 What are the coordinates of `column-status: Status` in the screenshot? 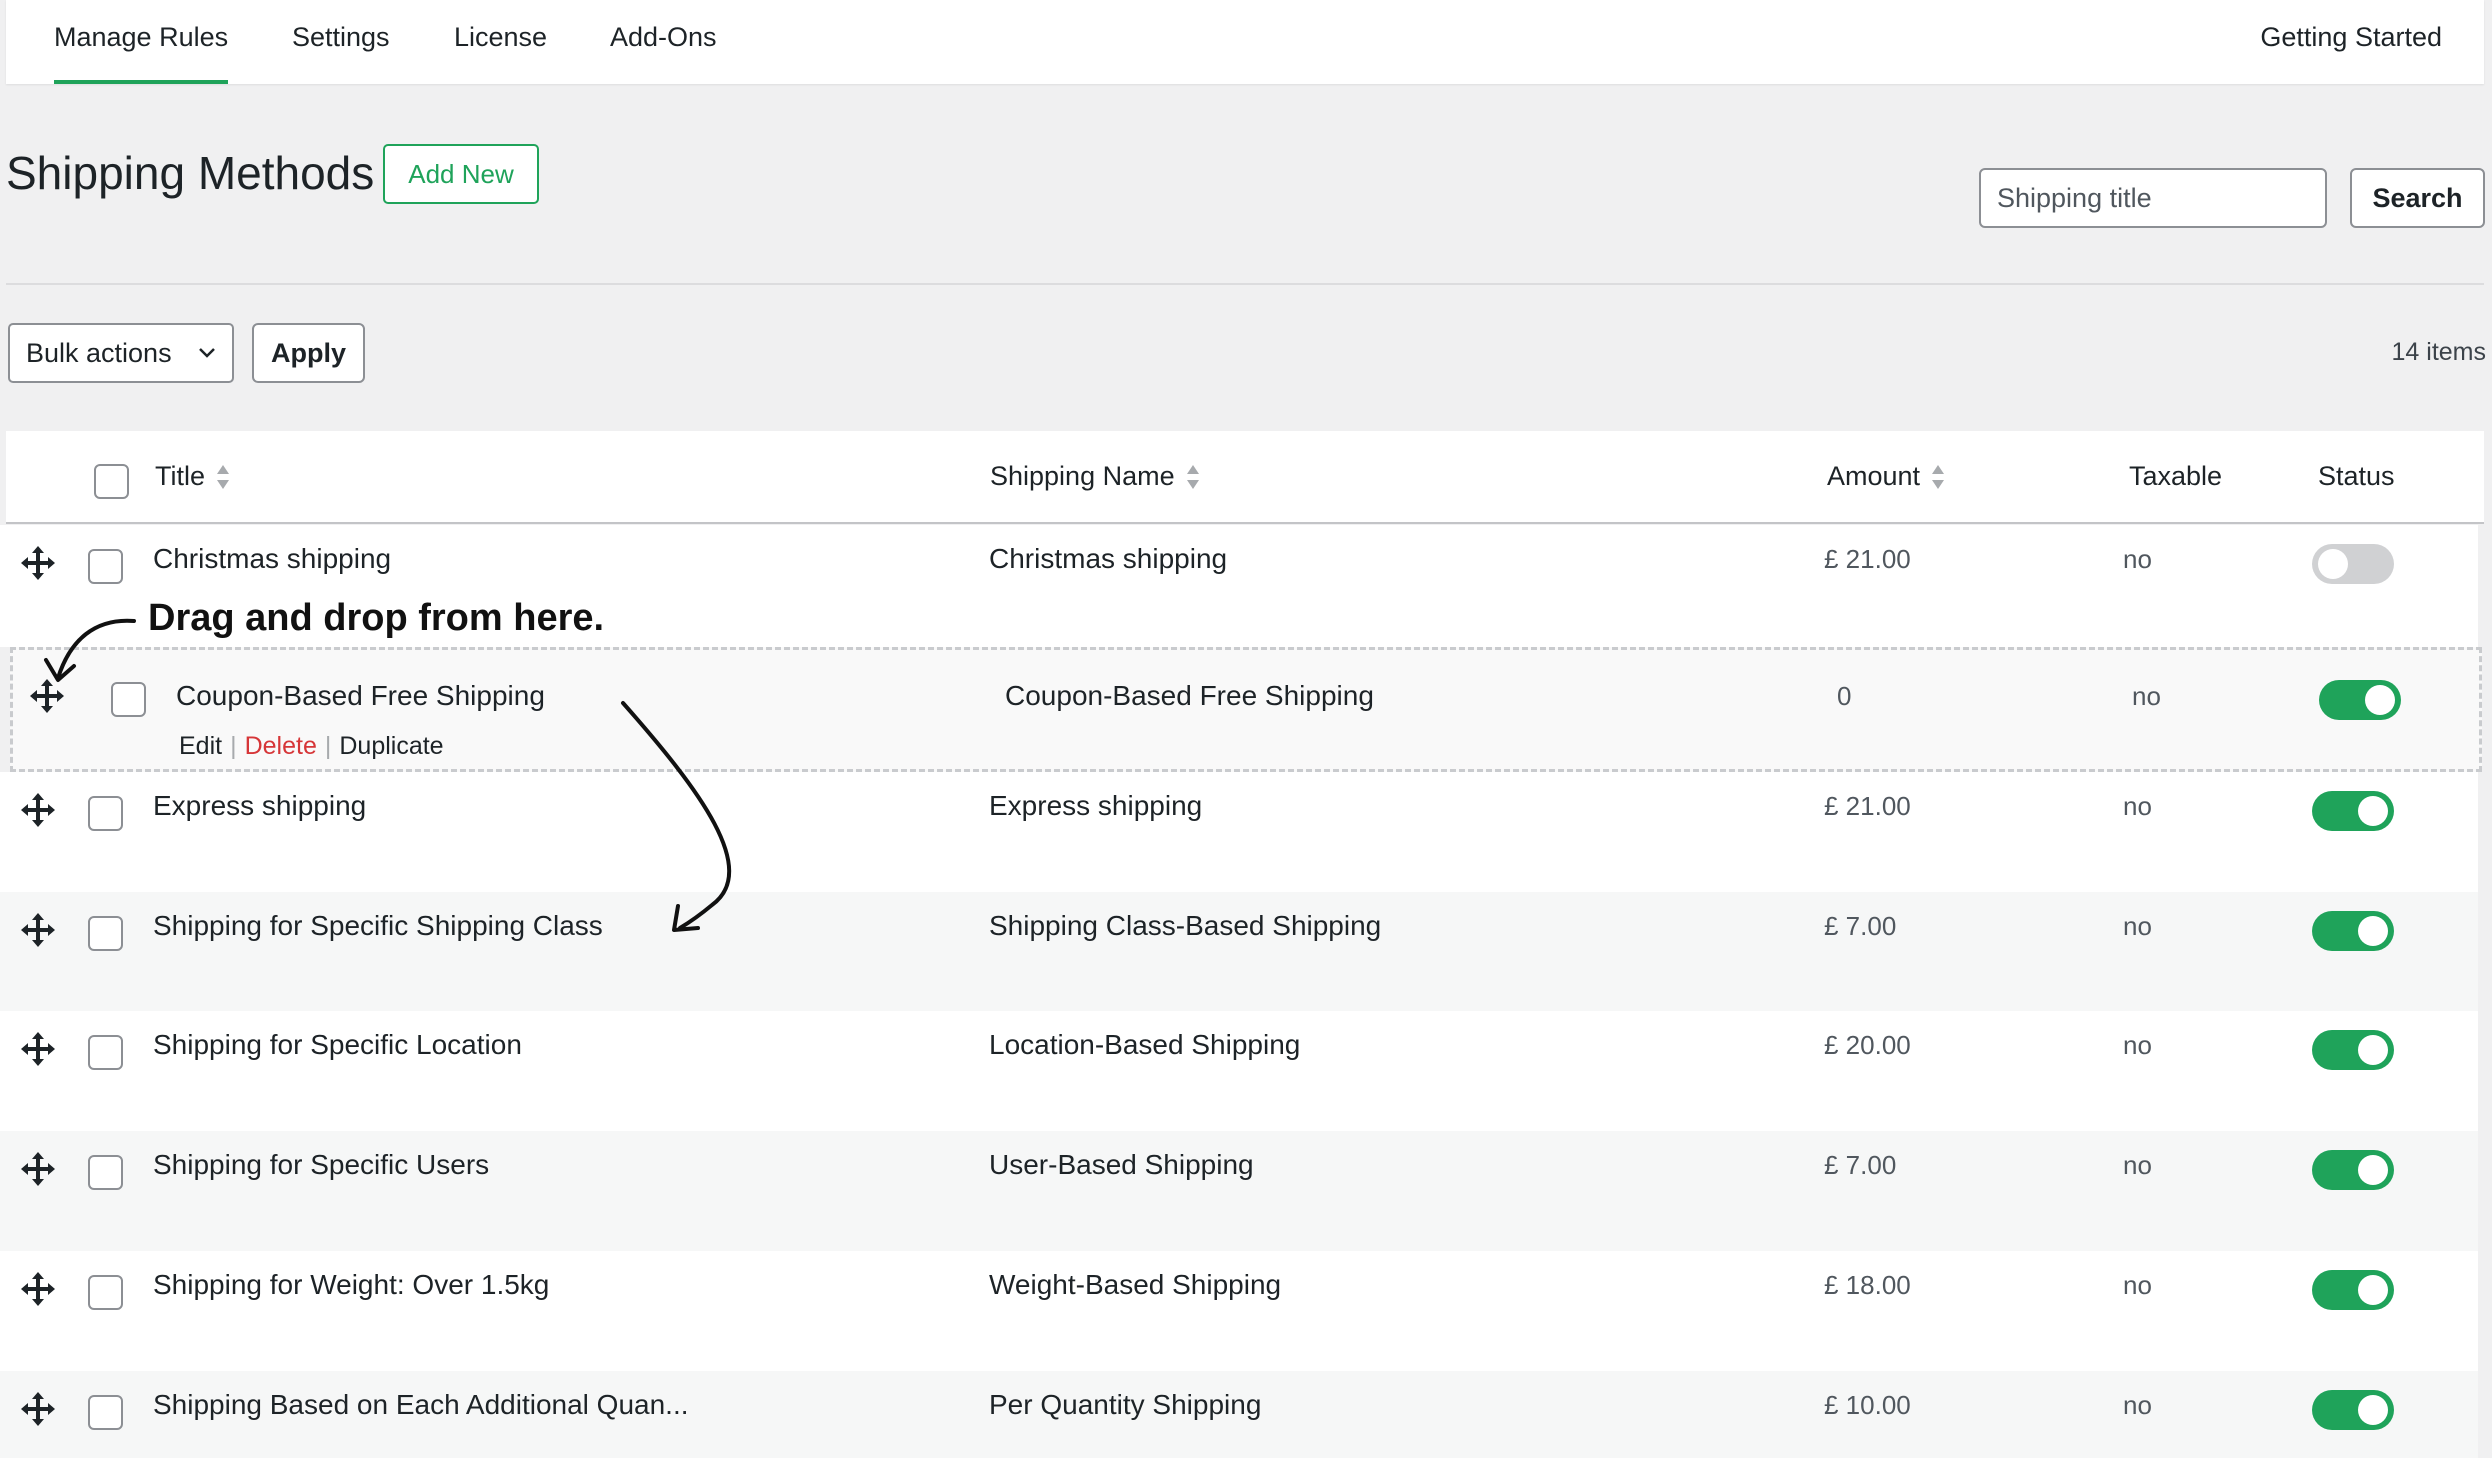 It's located at (2356, 476).